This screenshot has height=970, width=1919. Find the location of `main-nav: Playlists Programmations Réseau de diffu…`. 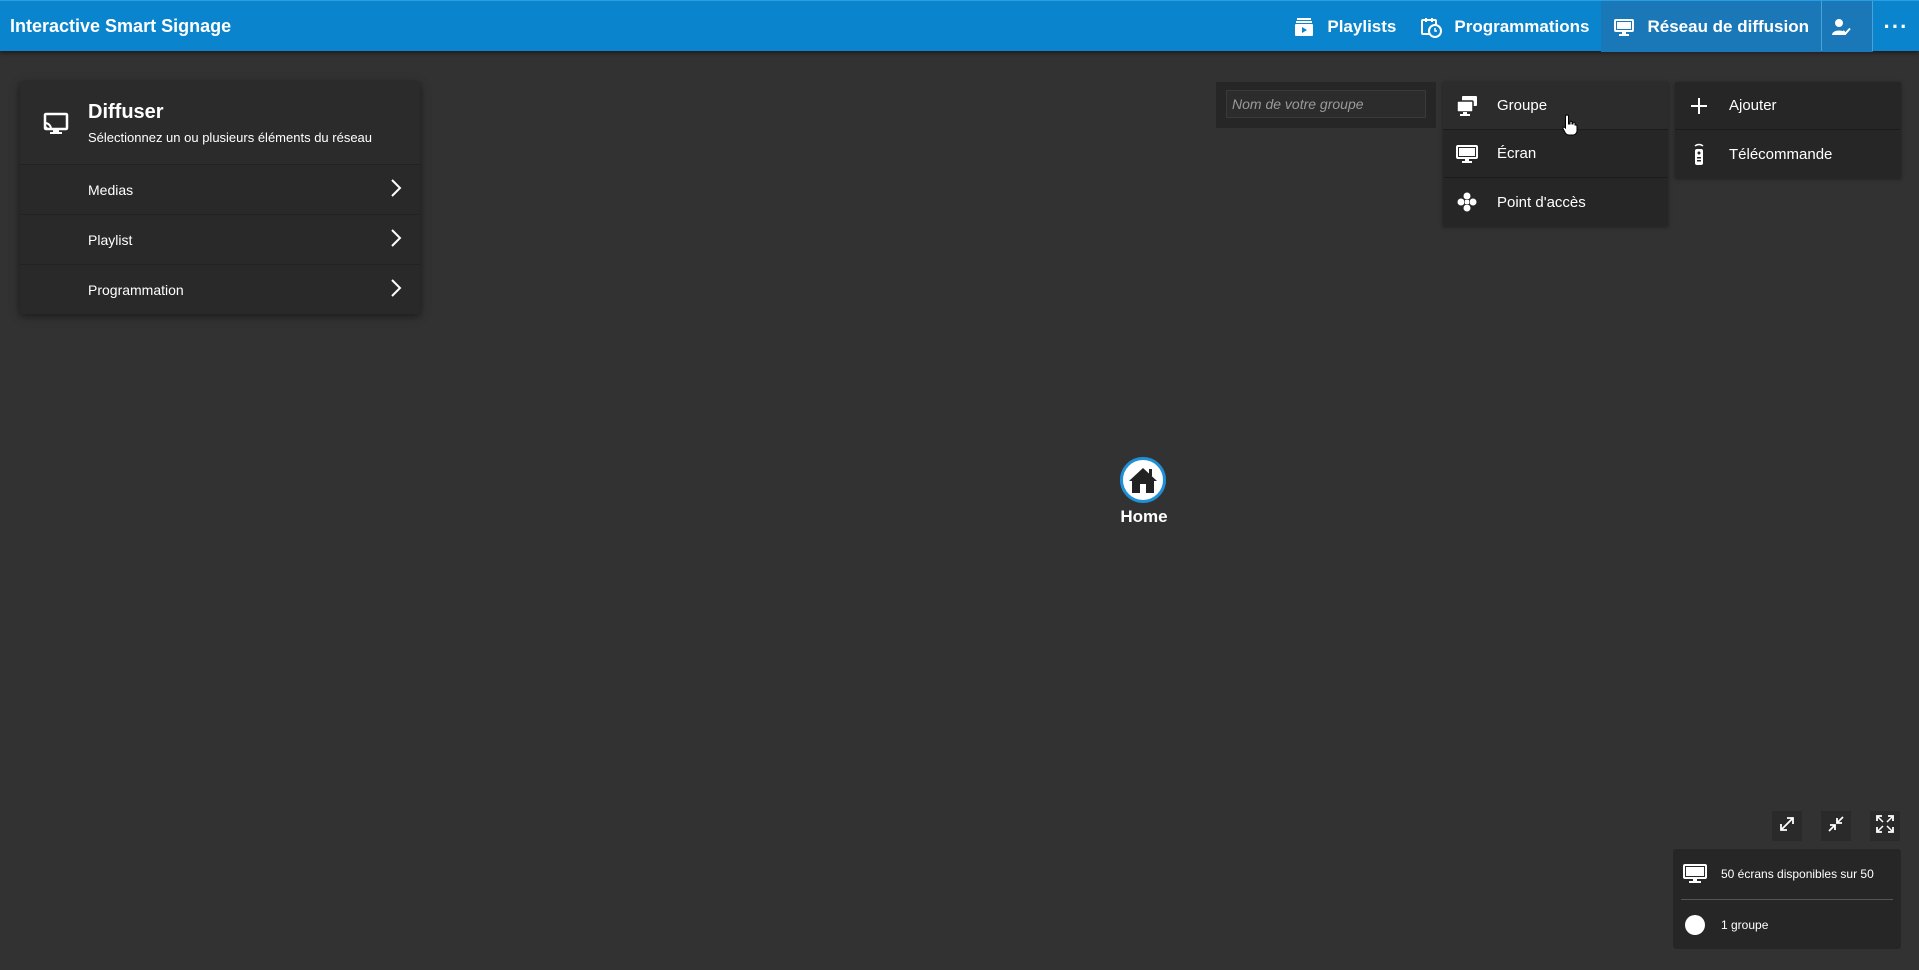

main-nav: Playlists Programmations Réseau de diffu… is located at coordinates (1600, 26).